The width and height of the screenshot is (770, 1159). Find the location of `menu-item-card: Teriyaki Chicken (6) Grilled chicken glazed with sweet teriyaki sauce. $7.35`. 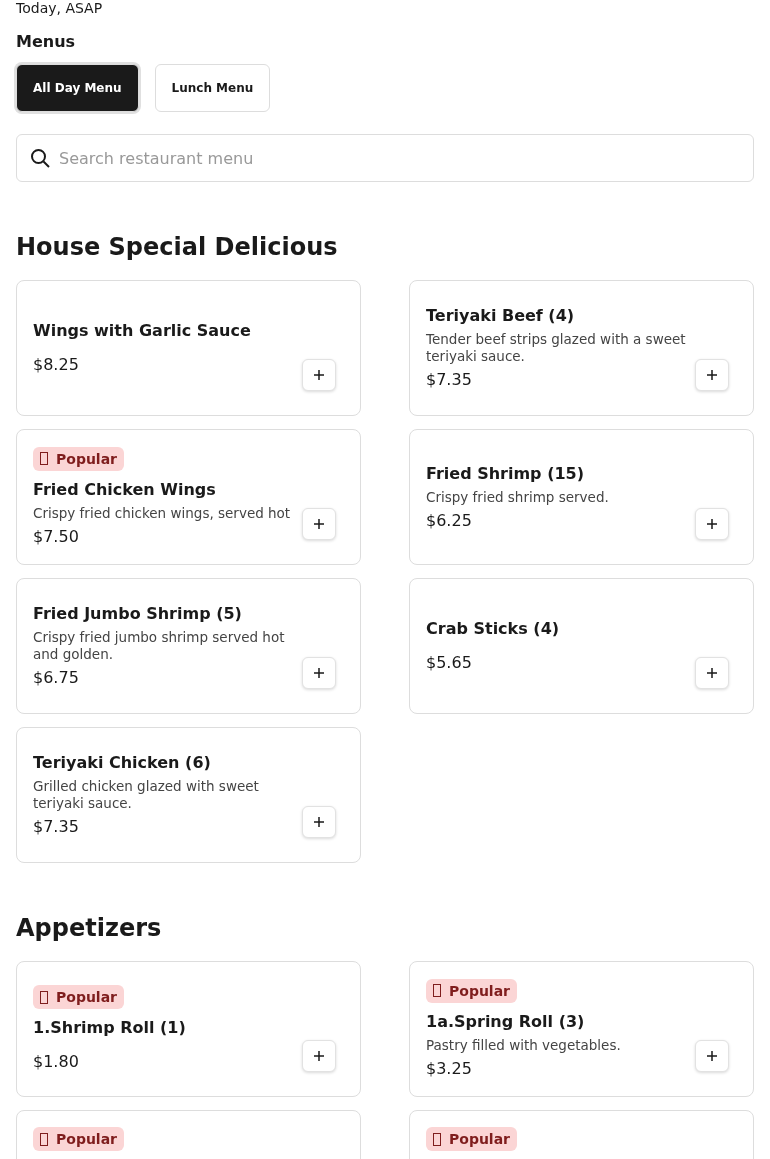

menu-item-card: Teriyaki Chicken (6) Grilled chicken glazed with sweet teriyaki sauce. $7.35 is located at coordinates (188, 795).